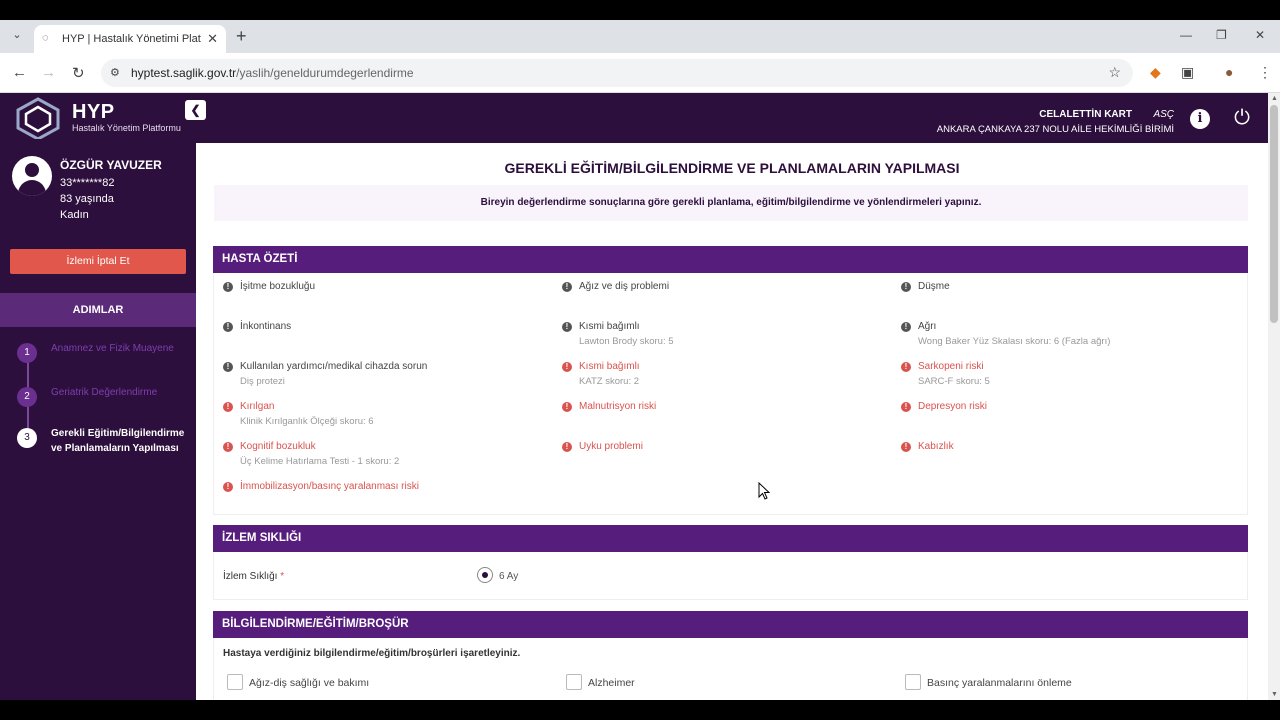 The width and height of the screenshot is (1280, 720). What do you see at coordinates (1242, 118) in the screenshot?
I see `logout-power-icon: ⏻` at bounding box center [1242, 118].